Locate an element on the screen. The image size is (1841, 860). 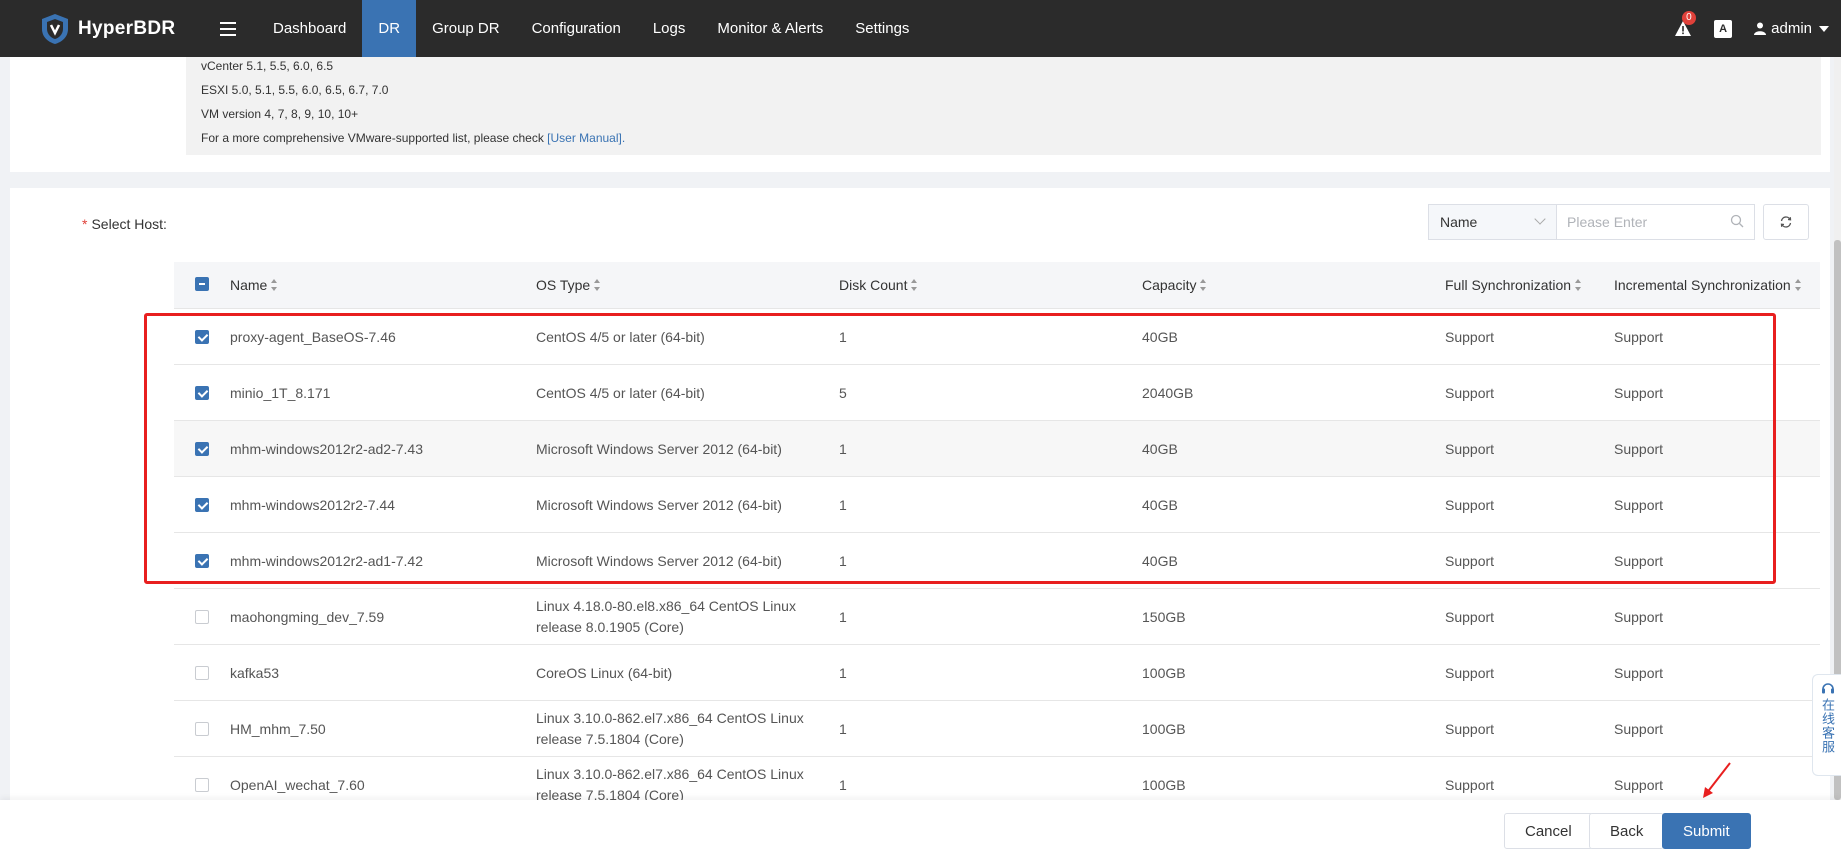
filter-field-select: Name is located at coordinates (1493, 222).